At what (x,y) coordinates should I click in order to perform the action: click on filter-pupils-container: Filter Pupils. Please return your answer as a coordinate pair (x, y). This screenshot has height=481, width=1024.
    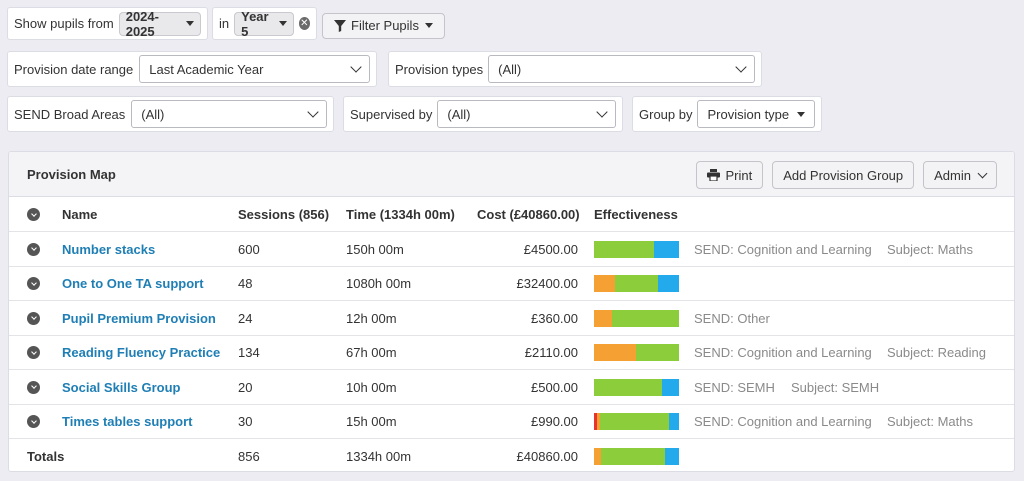
    Looking at the image, I should click on (383, 25).